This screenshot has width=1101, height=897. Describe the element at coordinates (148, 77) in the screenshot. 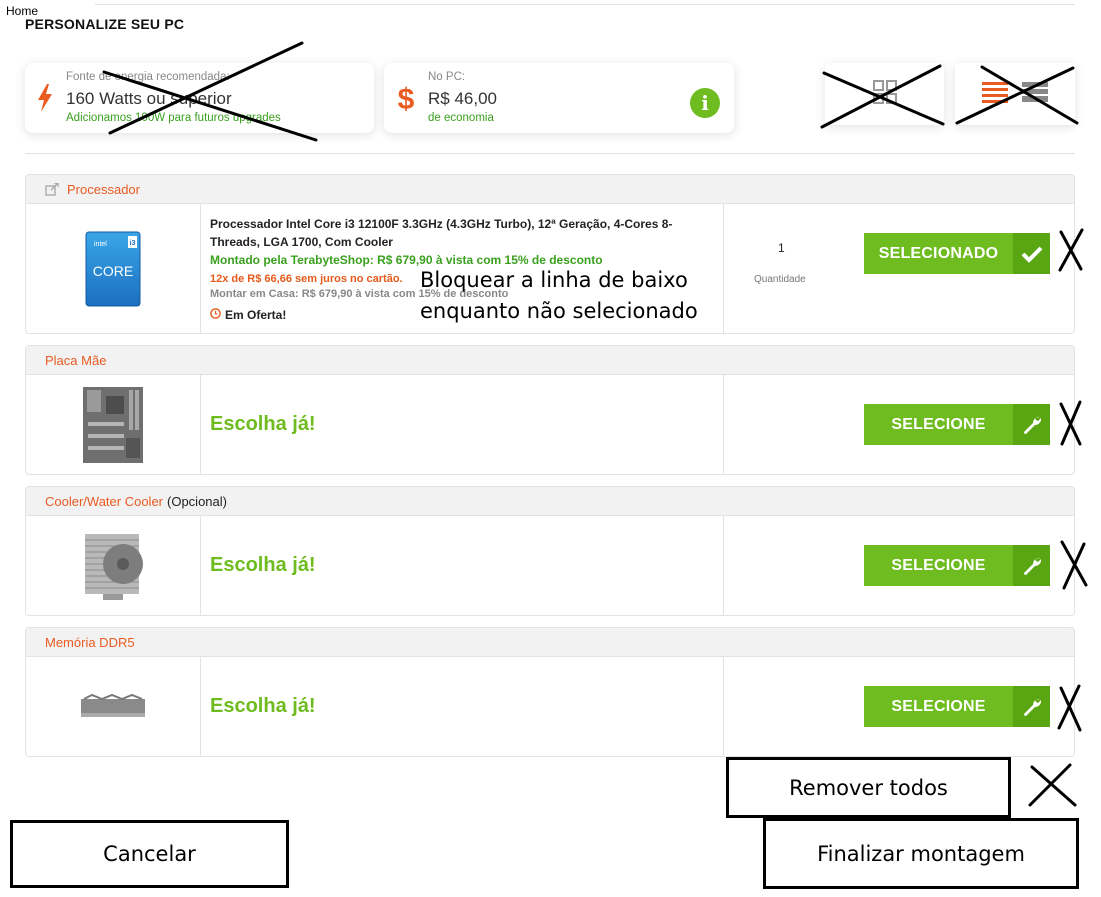

I see `power-label: Fonte de energia recomendada:` at that location.